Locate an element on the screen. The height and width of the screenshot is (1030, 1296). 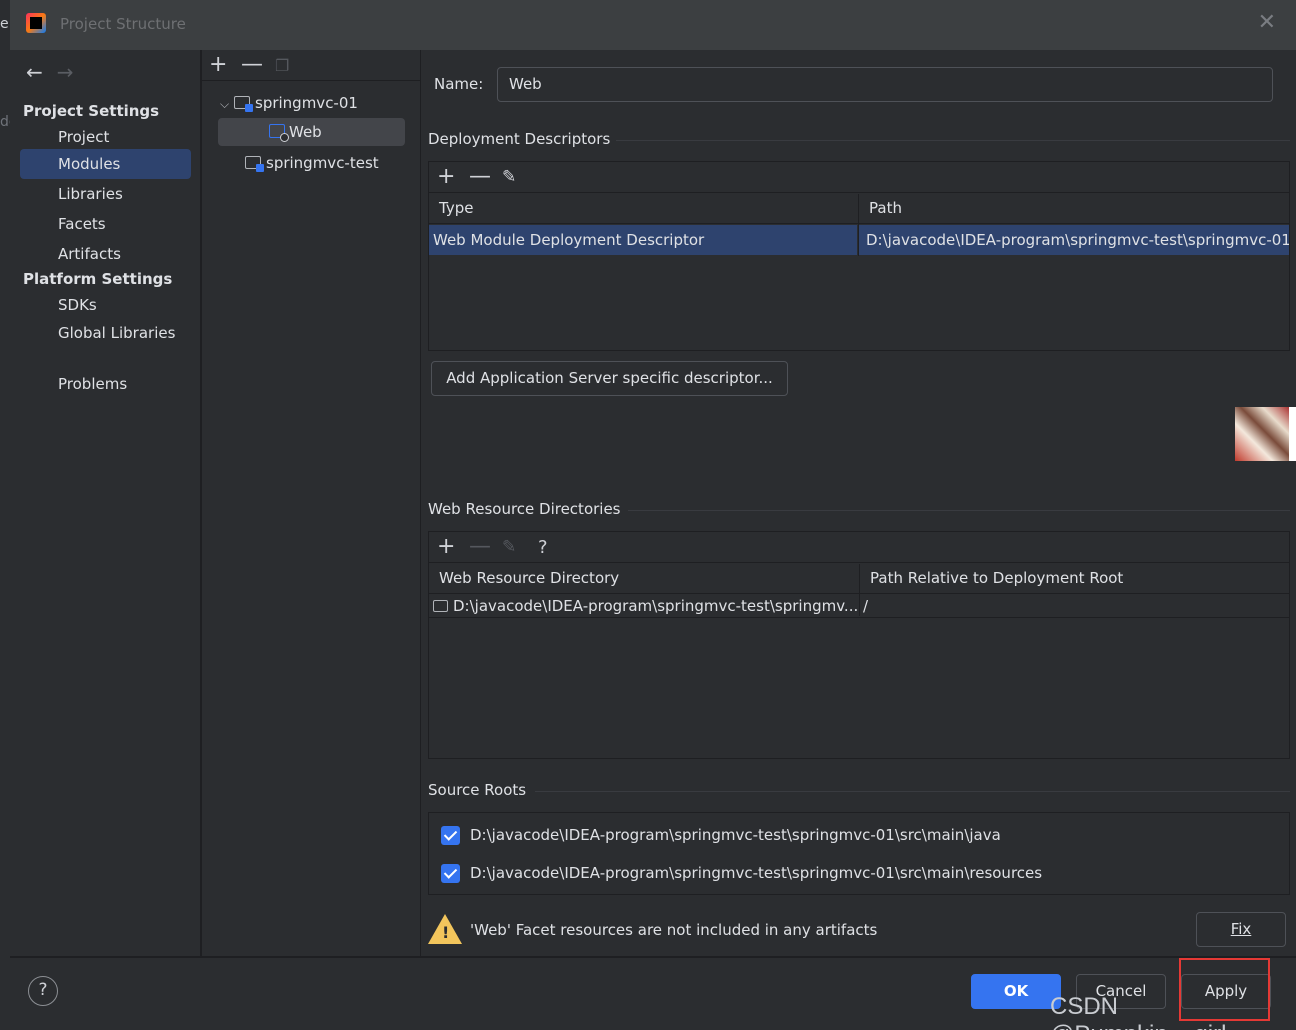
table-row-relative-path: / is located at coordinates (865, 606).